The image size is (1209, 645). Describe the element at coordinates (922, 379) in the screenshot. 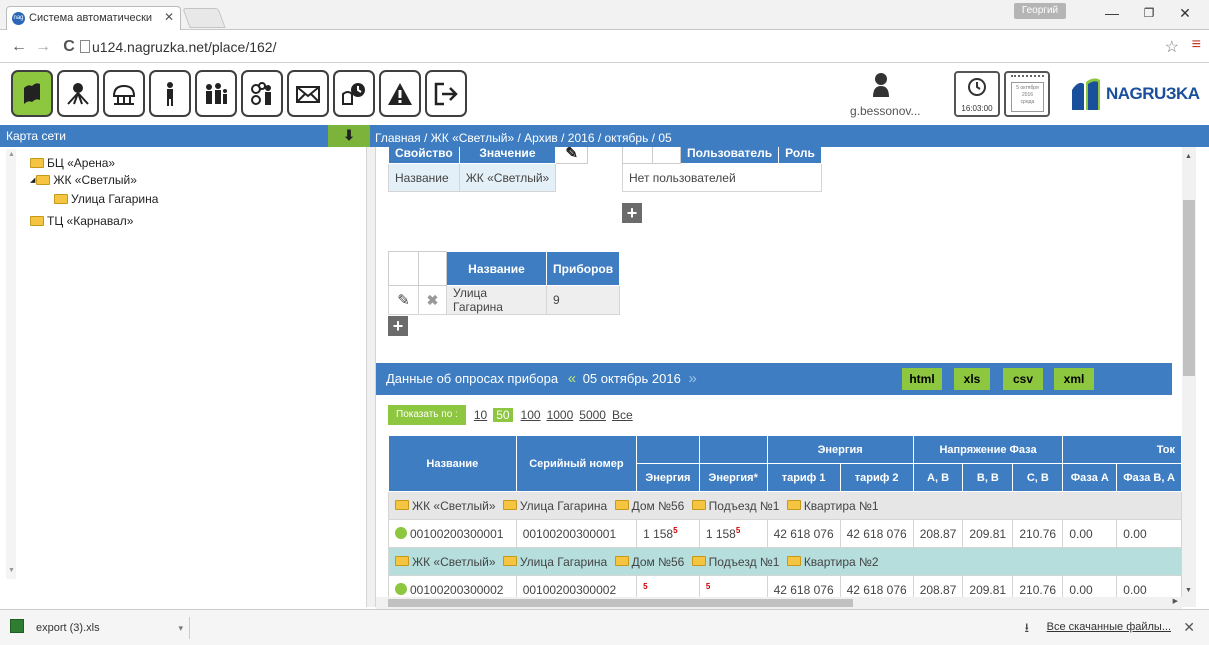

I see `export-html-button: html` at that location.